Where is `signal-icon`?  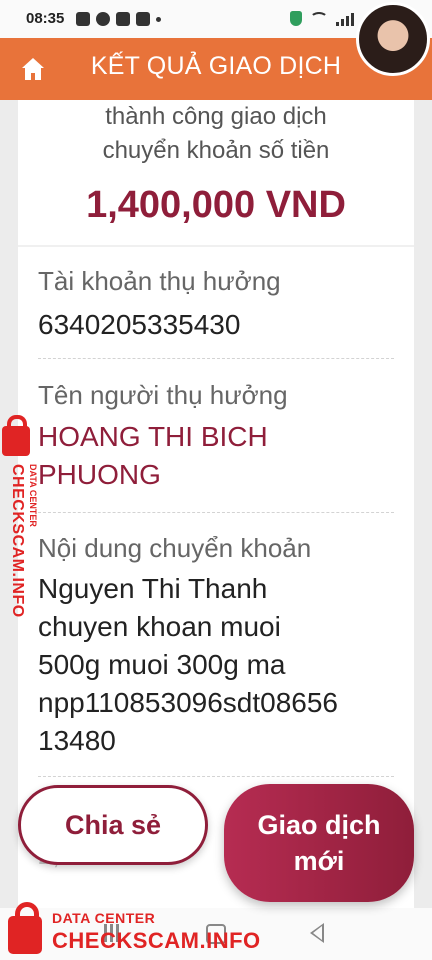
signal-icon is located at coordinates (345, 19).